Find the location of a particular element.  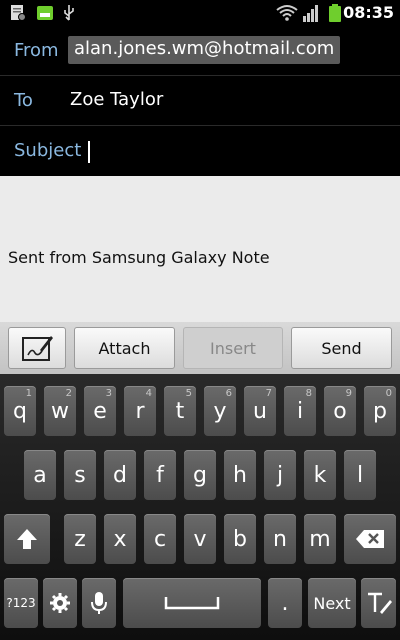

key-d: d is located at coordinates (120, 475).